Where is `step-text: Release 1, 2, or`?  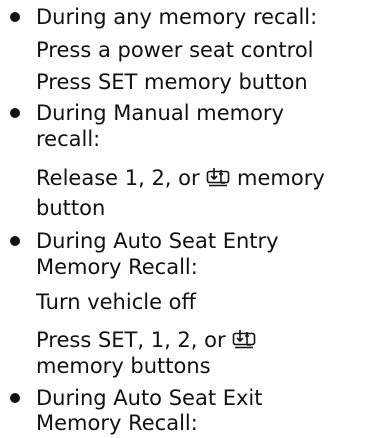 step-text: Release 1, 2, or is located at coordinates (118, 178).